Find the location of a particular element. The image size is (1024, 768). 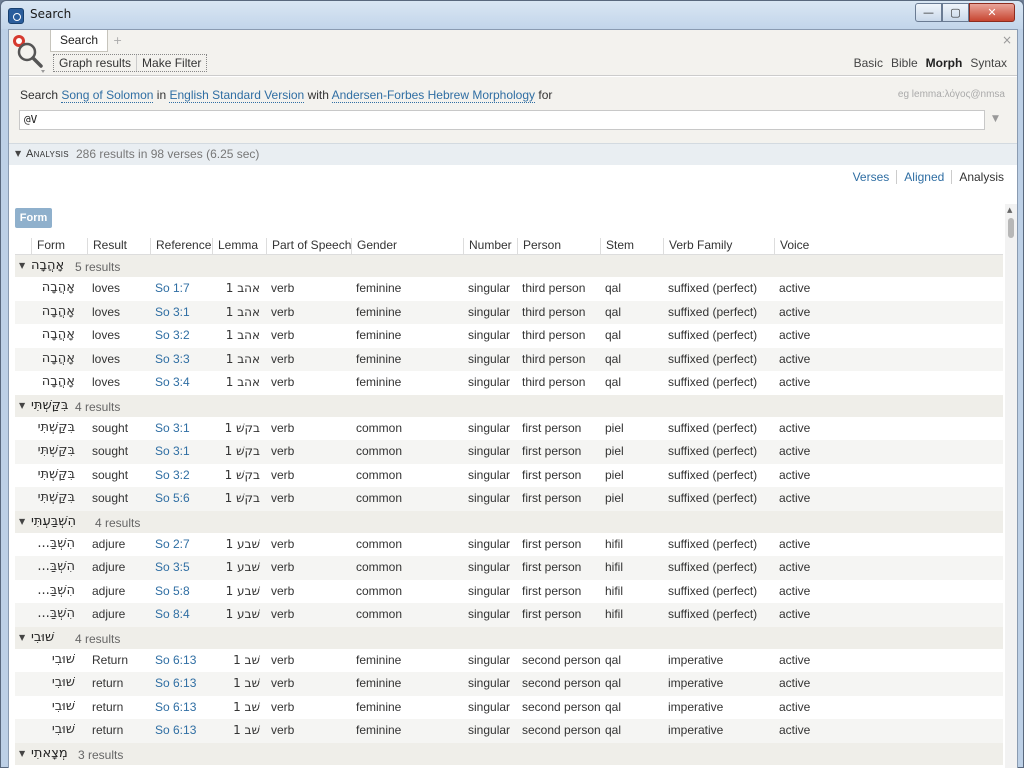

reference-link: So 1:7 is located at coordinates (172, 288).